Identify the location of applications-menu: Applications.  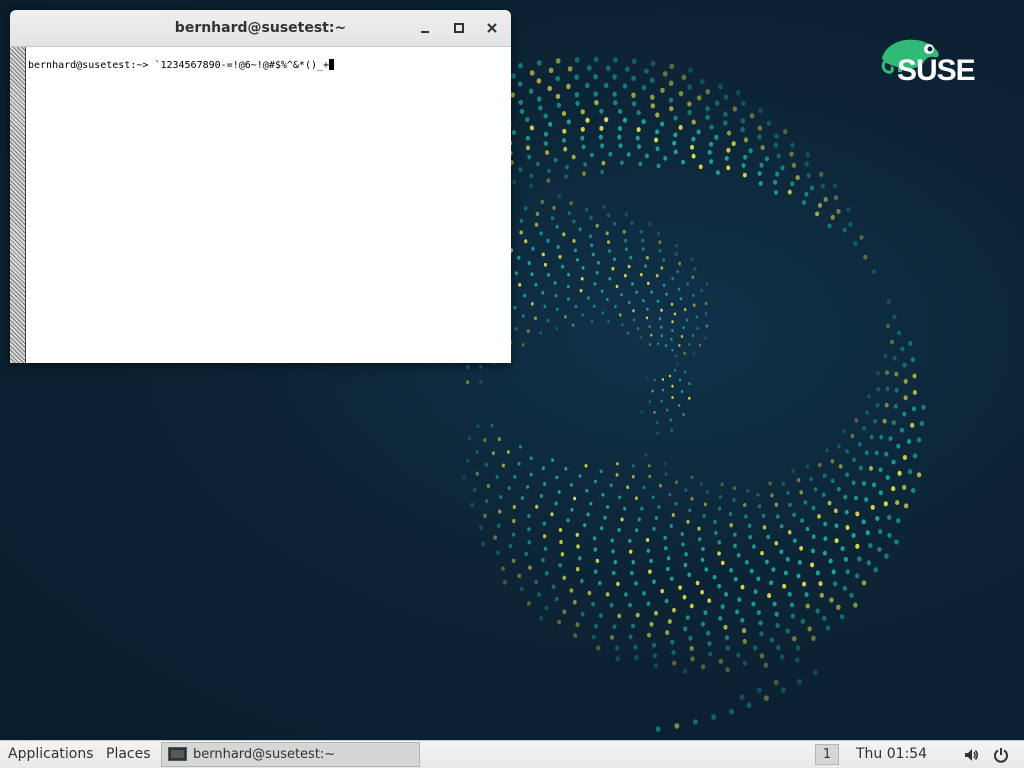
(51, 754).